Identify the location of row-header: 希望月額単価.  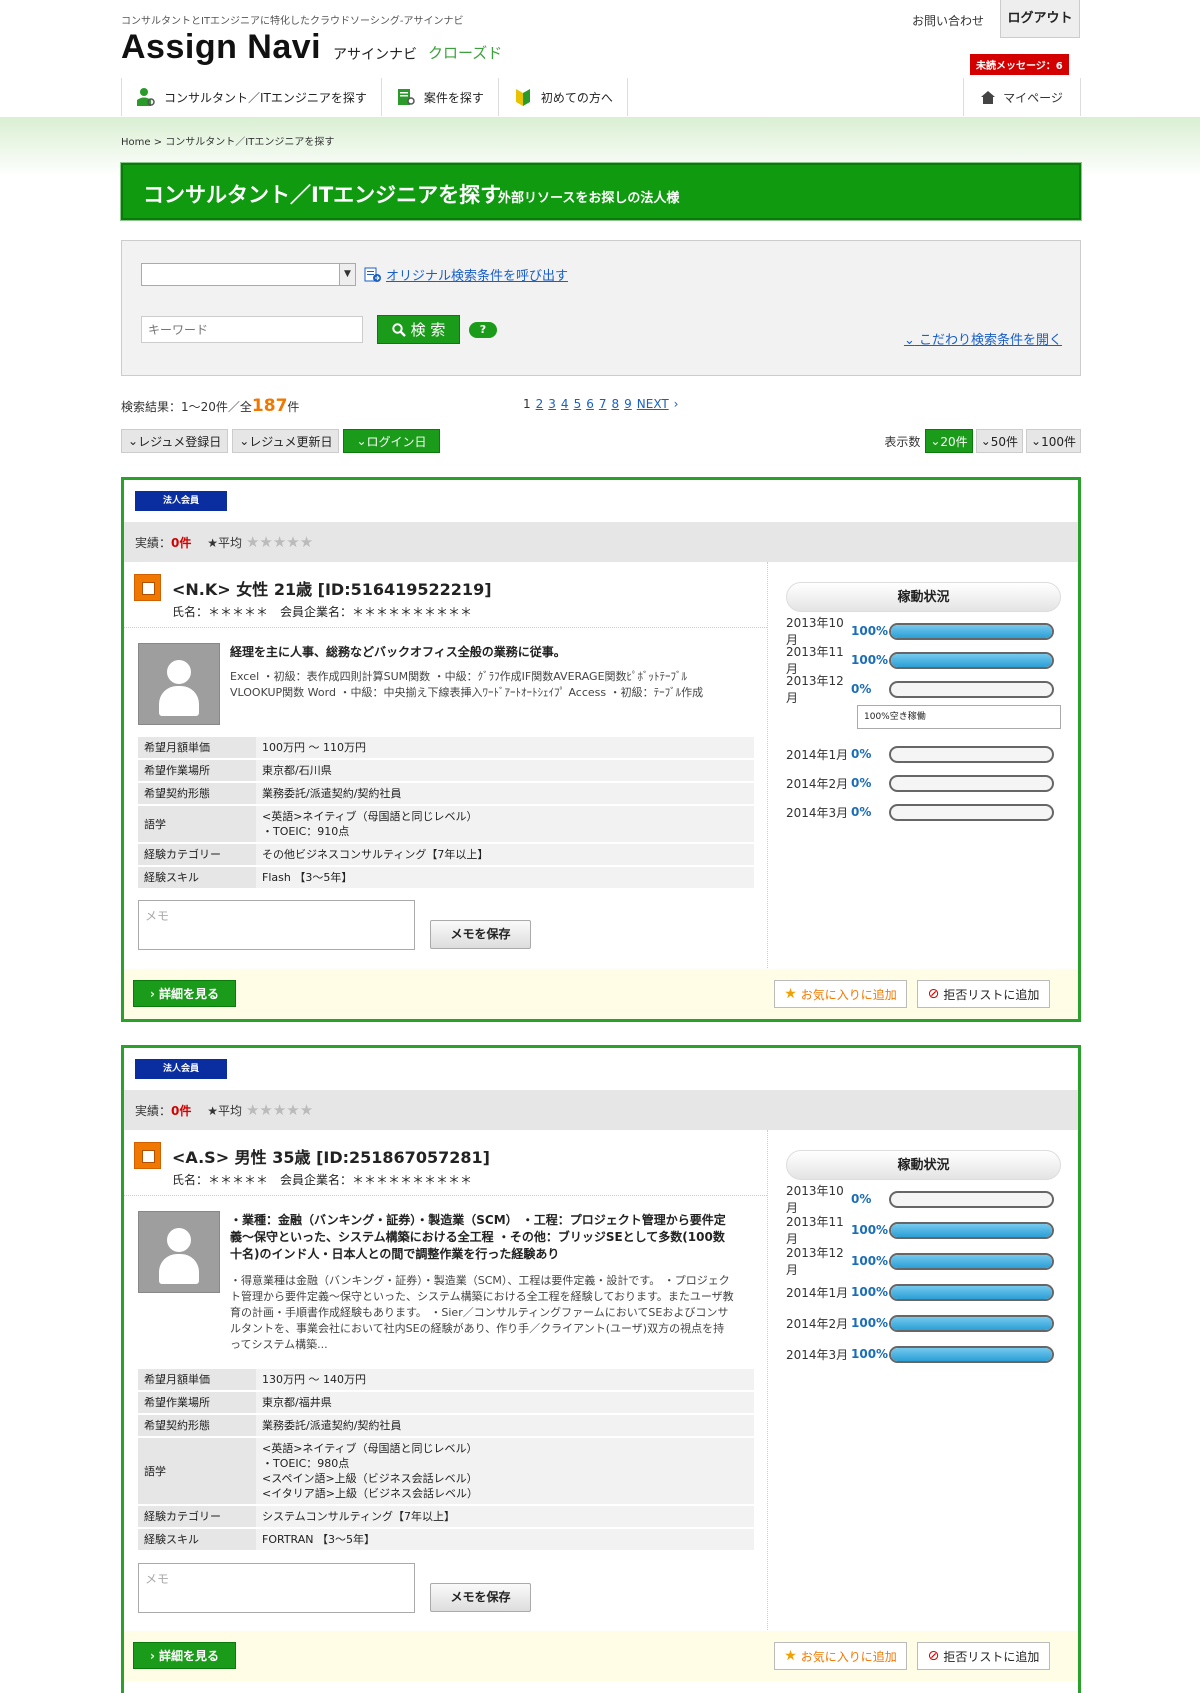
(197, 748).